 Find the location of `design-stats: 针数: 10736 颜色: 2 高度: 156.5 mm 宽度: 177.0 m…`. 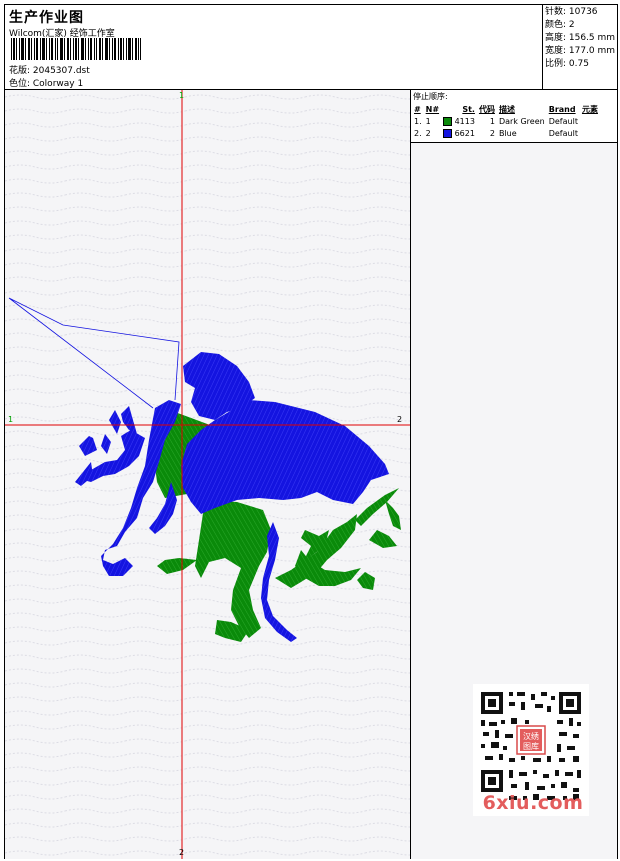

design-stats: 针数: 10736 颜色: 2 高度: 156.5 mm 宽度: 177.0 m… is located at coordinates (580, 47).